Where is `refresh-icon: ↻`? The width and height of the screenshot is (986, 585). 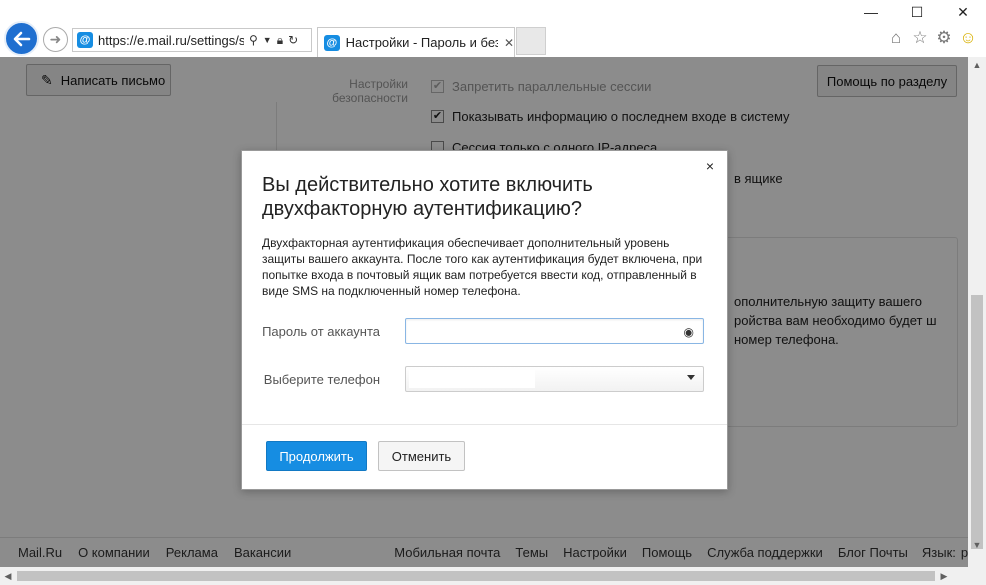 refresh-icon: ↻ is located at coordinates (293, 40).